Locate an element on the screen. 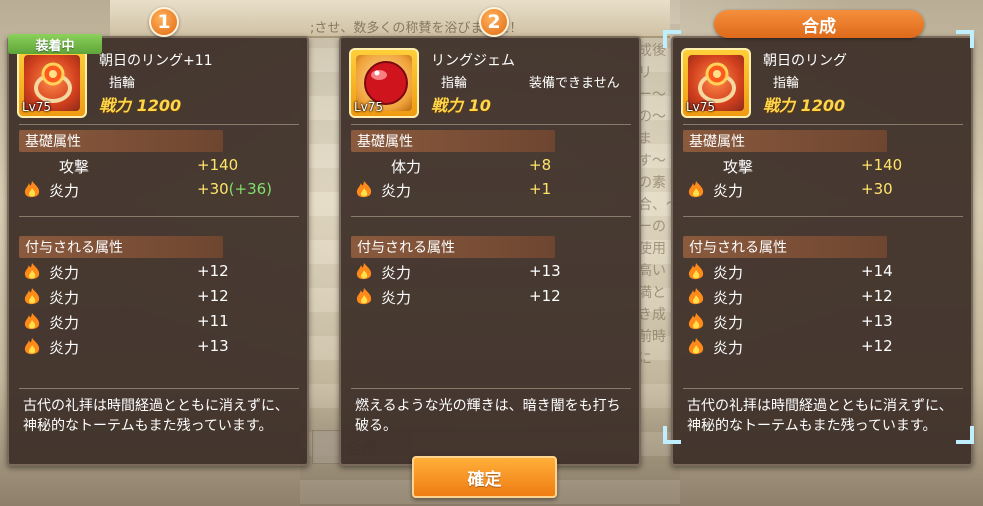 This screenshot has width=983, height=506. attr-bonus: (+36) is located at coordinates (250, 189).